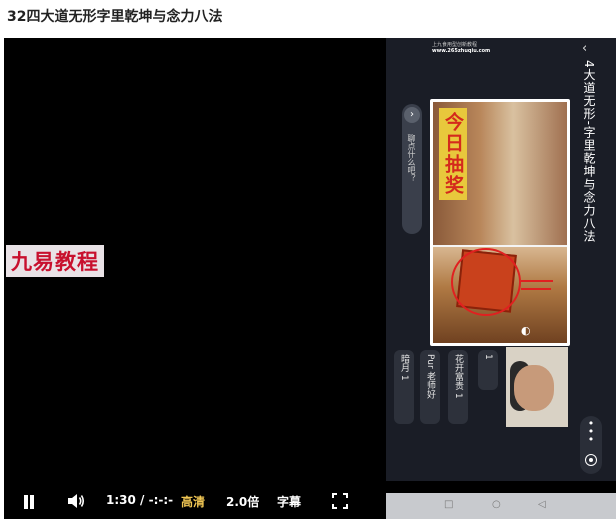  I want to click on quality-button: 高清, so click(193, 501).